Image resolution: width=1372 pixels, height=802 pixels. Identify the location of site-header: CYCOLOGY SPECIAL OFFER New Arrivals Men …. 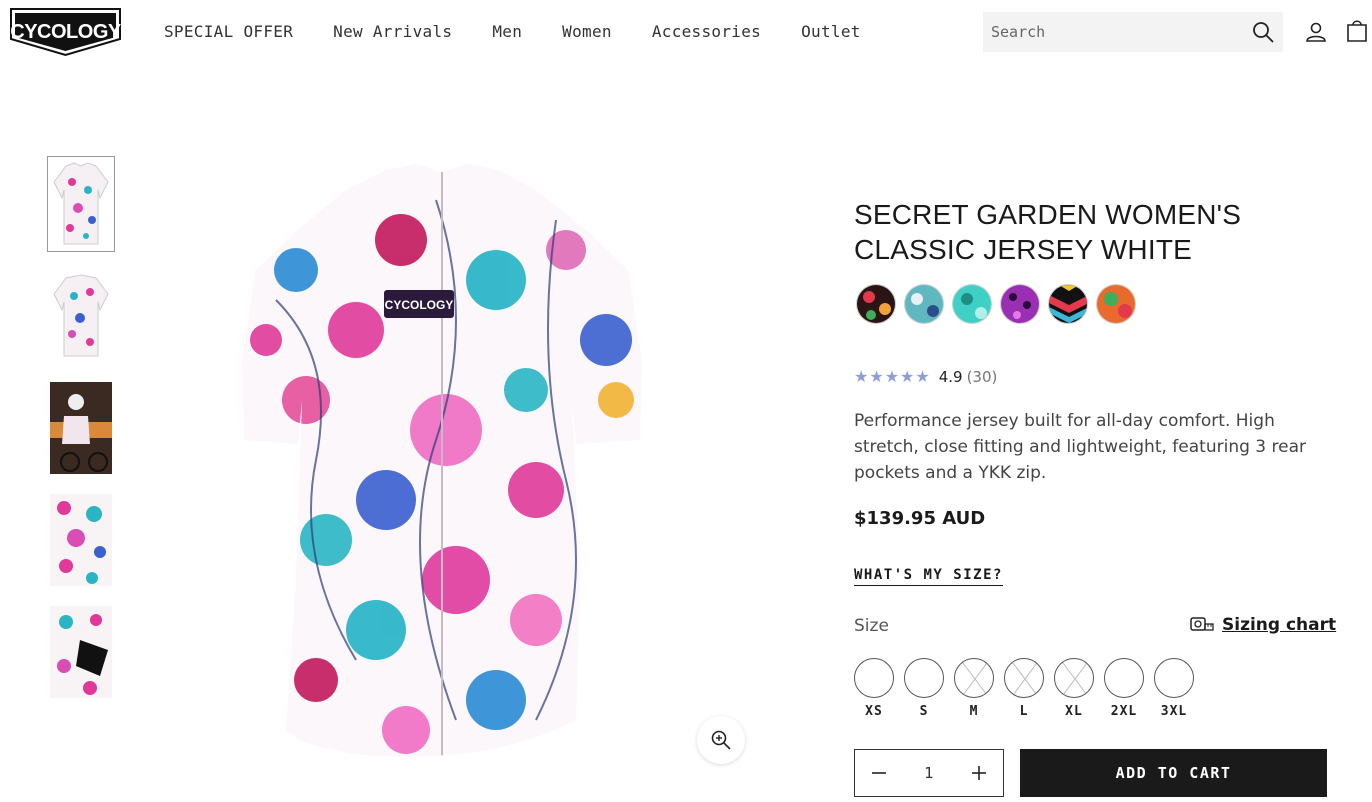
(686, 33).